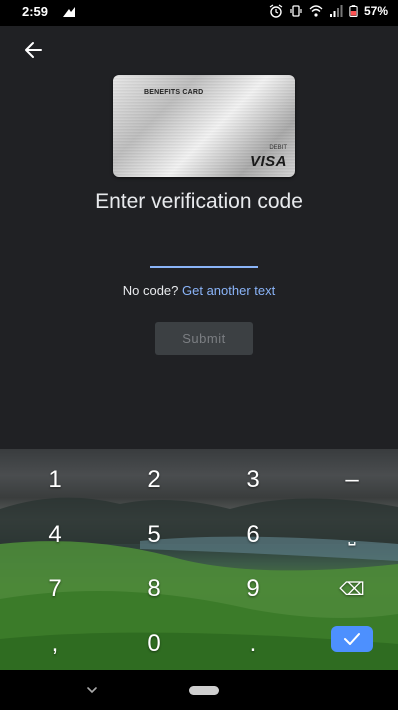 The width and height of the screenshot is (398, 710). Describe the element at coordinates (55, 589) in the screenshot. I see `key-7: 7` at that location.